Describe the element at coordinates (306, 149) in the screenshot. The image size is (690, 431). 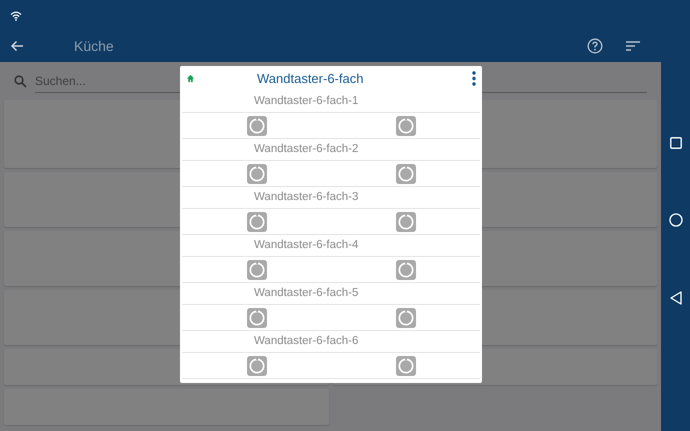
I see `channel-label: Wandtaster-6-fach-2` at that location.